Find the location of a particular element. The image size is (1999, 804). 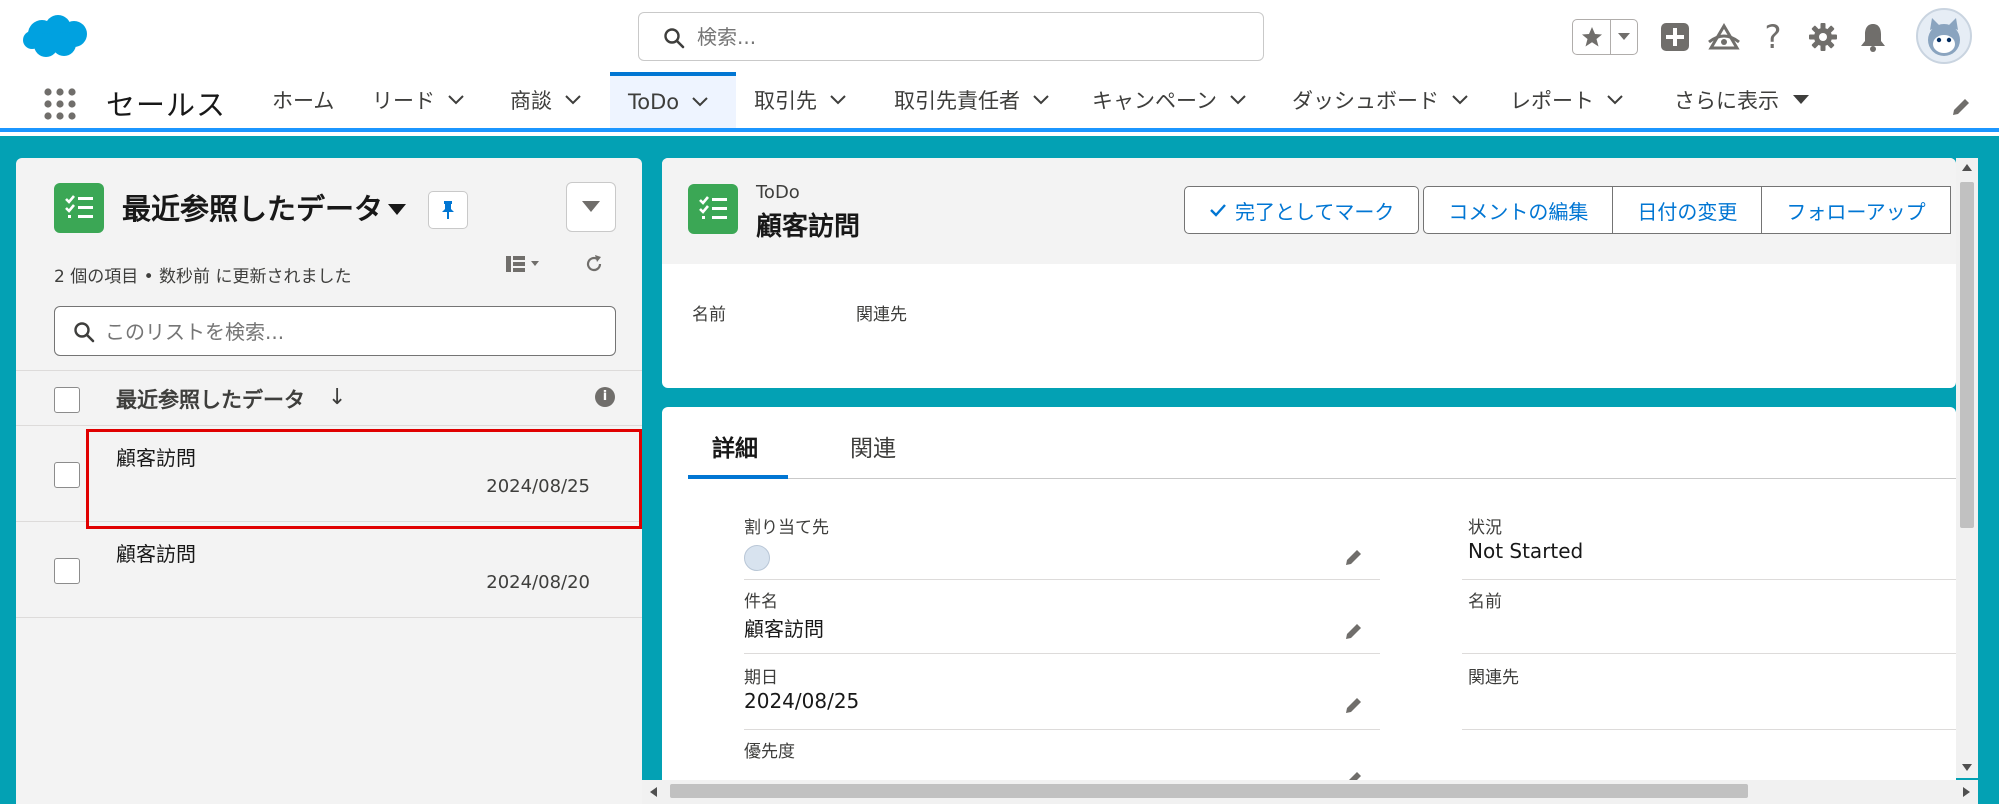

list-search-input is located at coordinates (350, 332).